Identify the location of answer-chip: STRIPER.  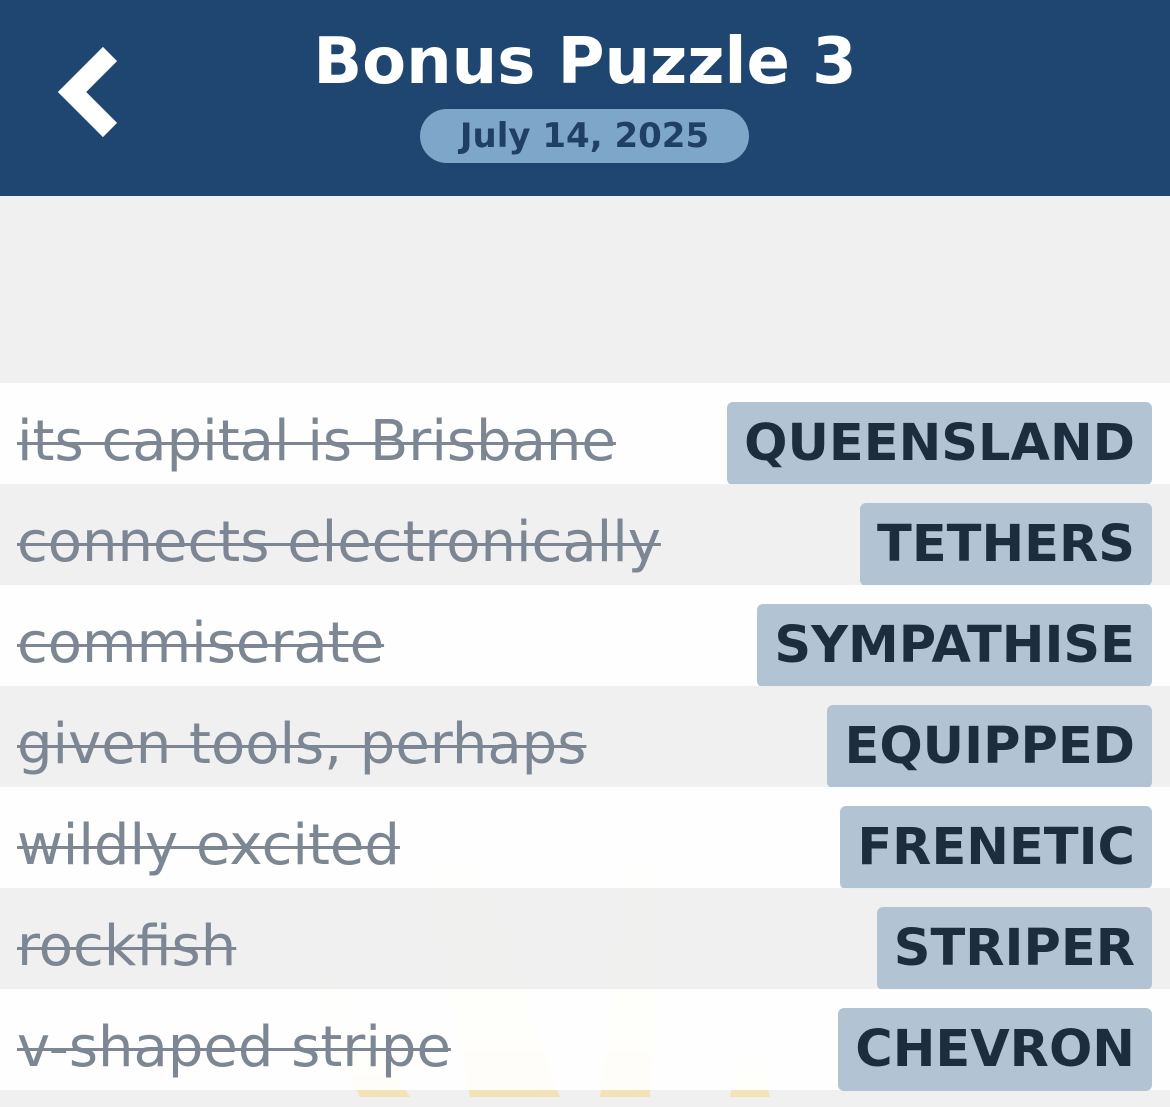
(1014, 948).